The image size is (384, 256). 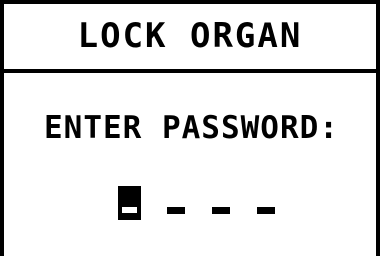 I want to click on page-title: LOCK ORGAN, so click(x=190, y=36).